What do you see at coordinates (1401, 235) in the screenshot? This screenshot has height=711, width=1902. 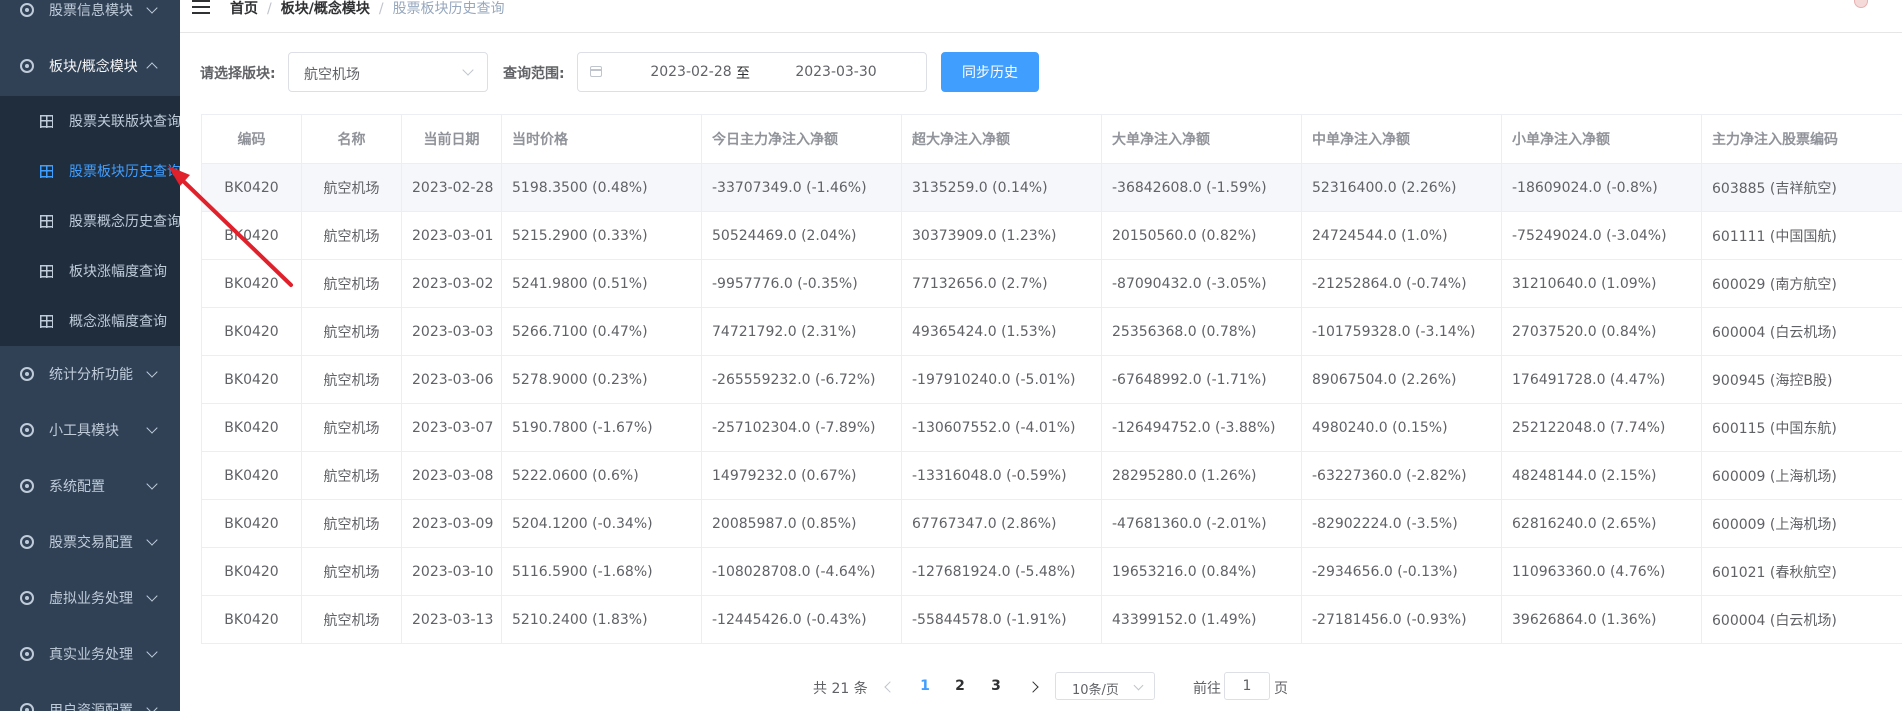 I see `table-cell: 24724544.0 (1.0%)` at bounding box center [1401, 235].